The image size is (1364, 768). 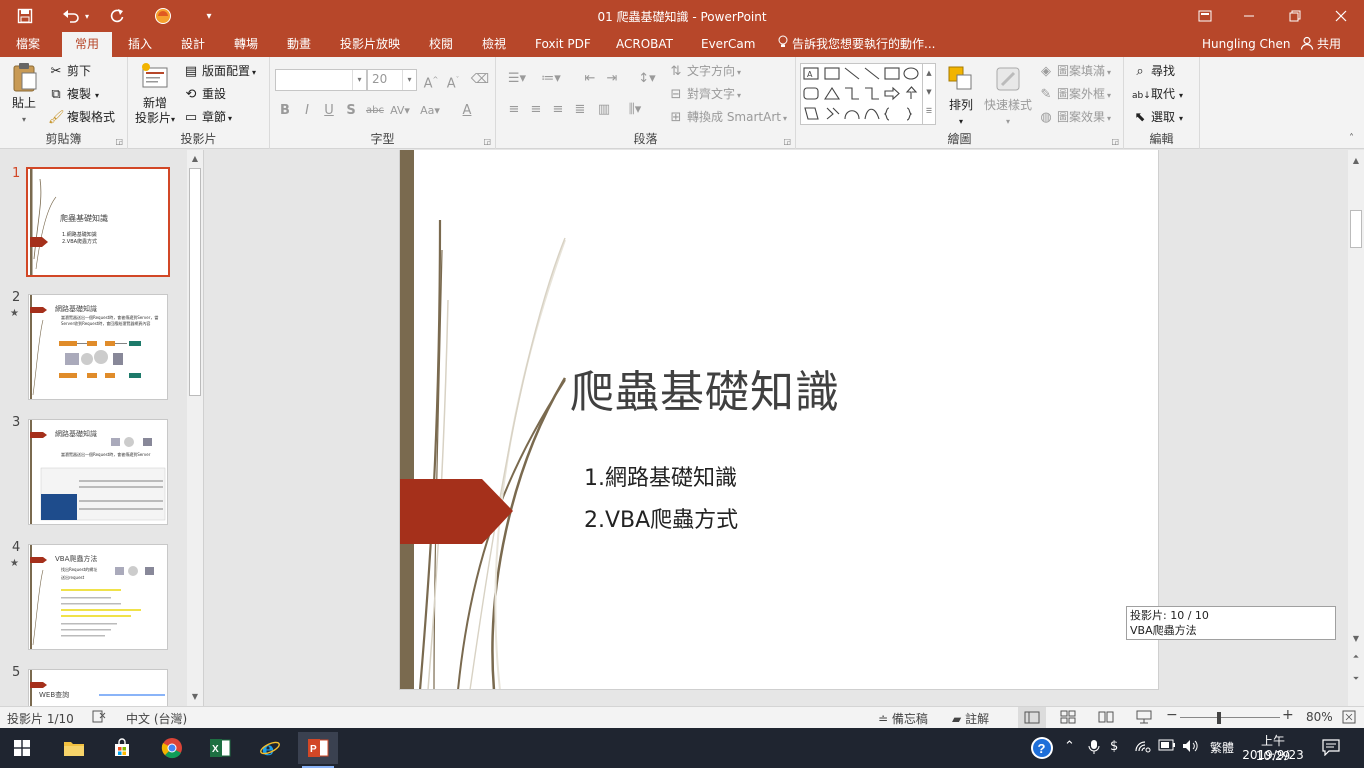 I want to click on ribbon-display-options-icon, so click(x=1205, y=16).